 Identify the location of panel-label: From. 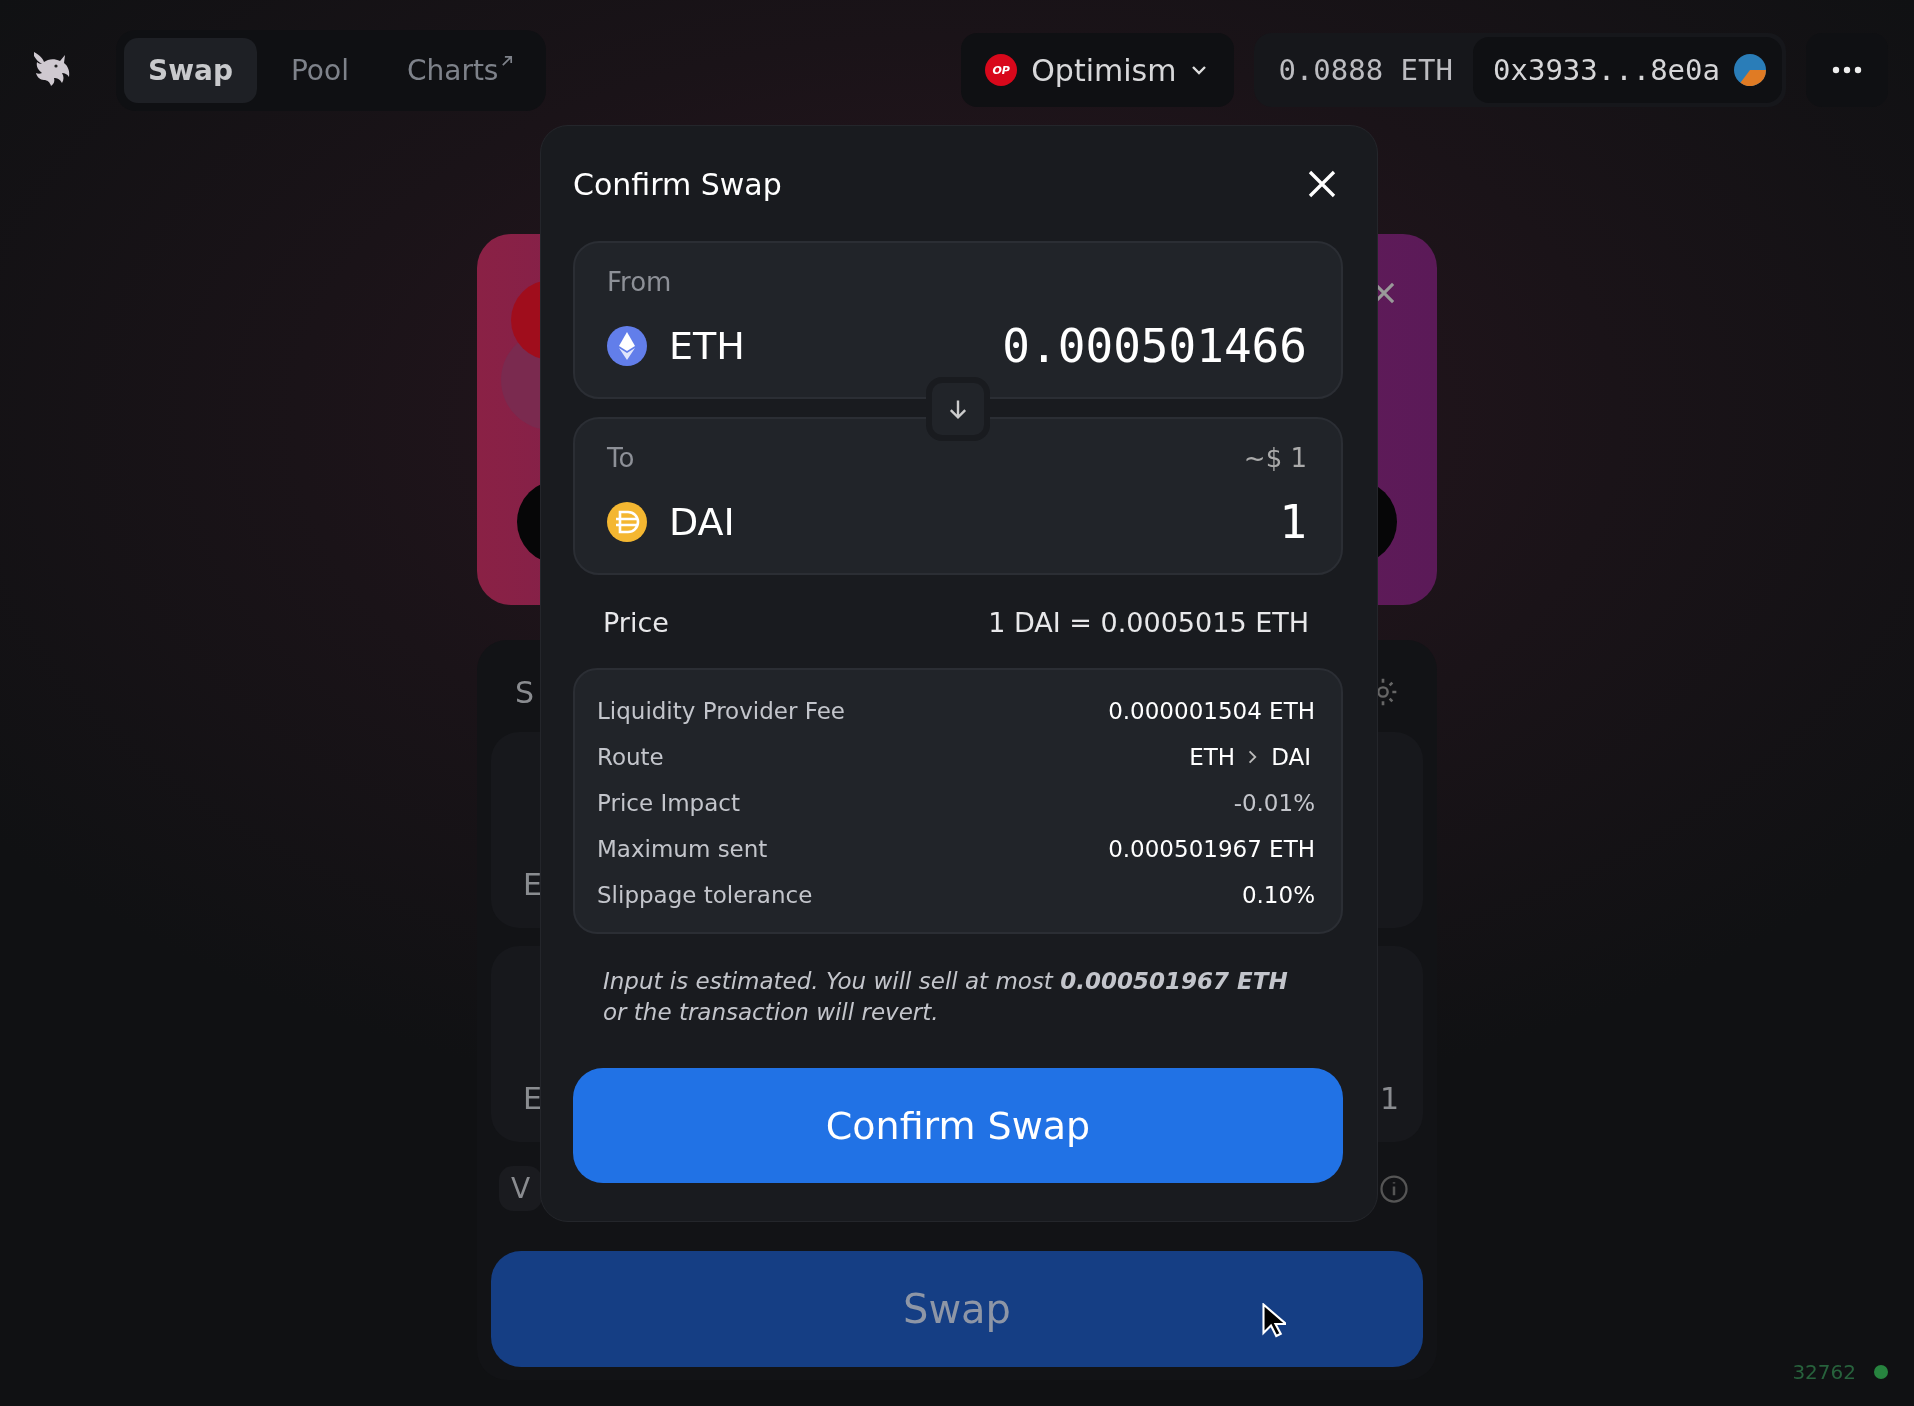
(639, 282).